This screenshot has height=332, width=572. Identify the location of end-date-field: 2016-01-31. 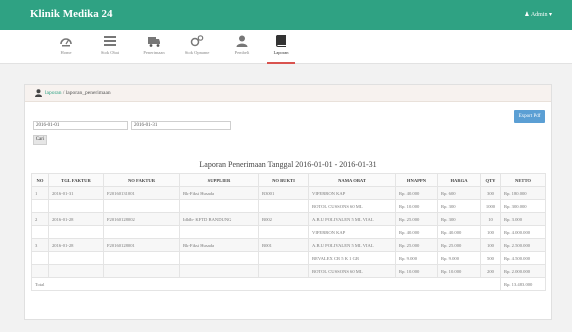
(181, 125).